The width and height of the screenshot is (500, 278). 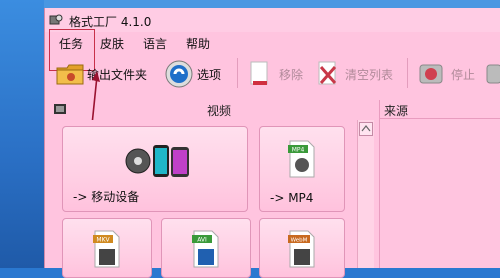 I want to click on tile-webm: WebM, so click(x=302, y=248).